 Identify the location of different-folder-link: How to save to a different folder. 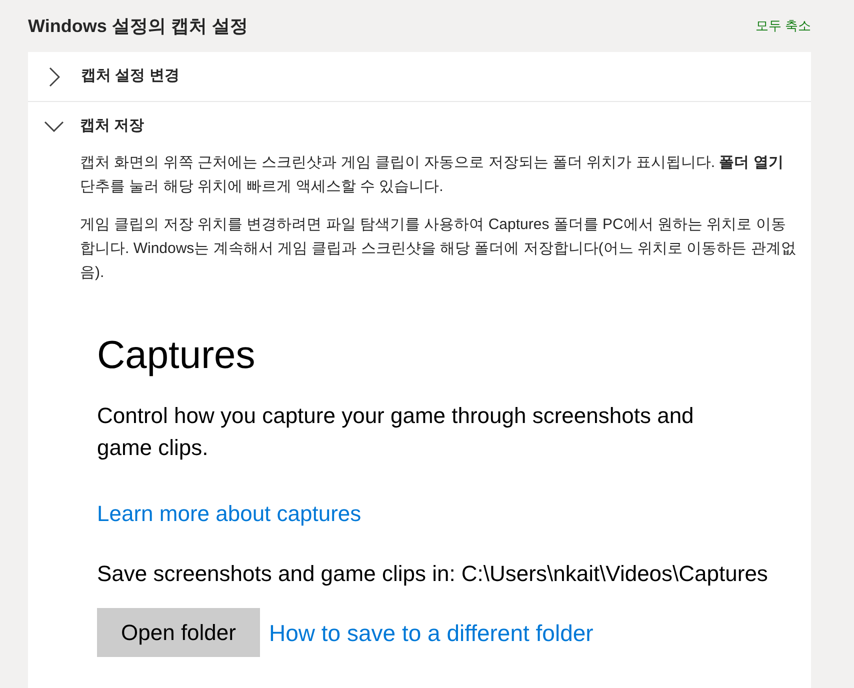
(431, 632).